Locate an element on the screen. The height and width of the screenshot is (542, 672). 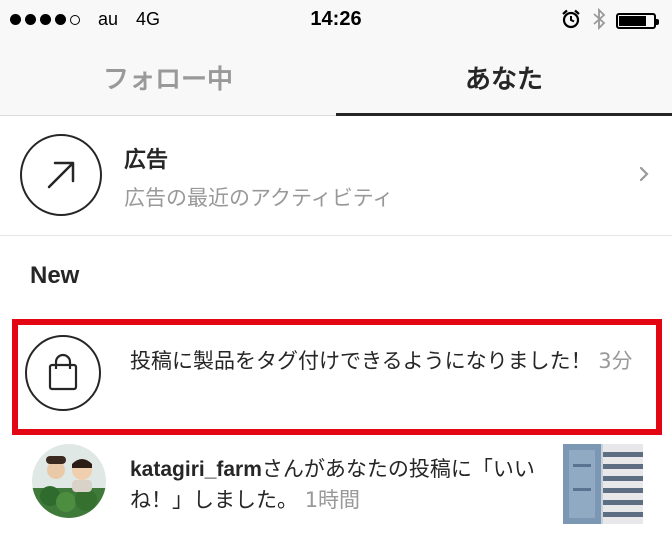
ads-title: 広告 is located at coordinates (146, 160).